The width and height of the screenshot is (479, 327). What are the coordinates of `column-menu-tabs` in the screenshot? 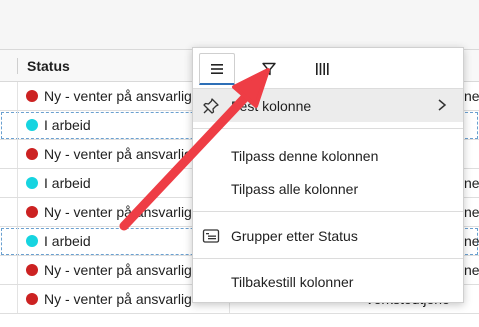 It's located at (328, 68).